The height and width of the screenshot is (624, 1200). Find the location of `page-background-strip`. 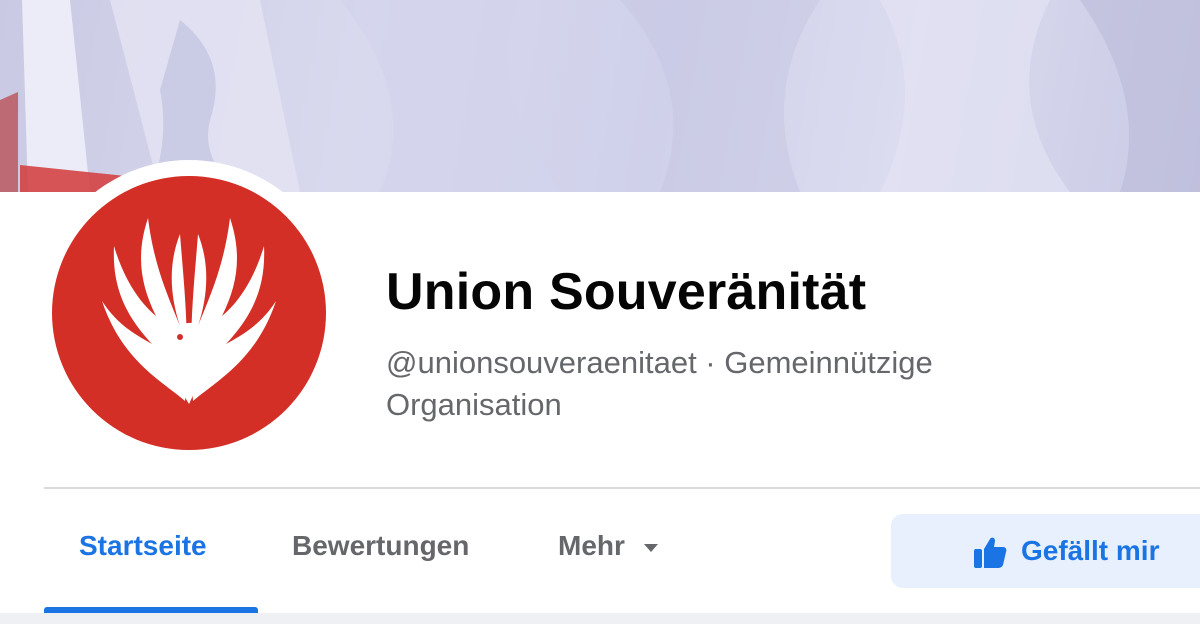

page-background-strip is located at coordinates (600, 618).